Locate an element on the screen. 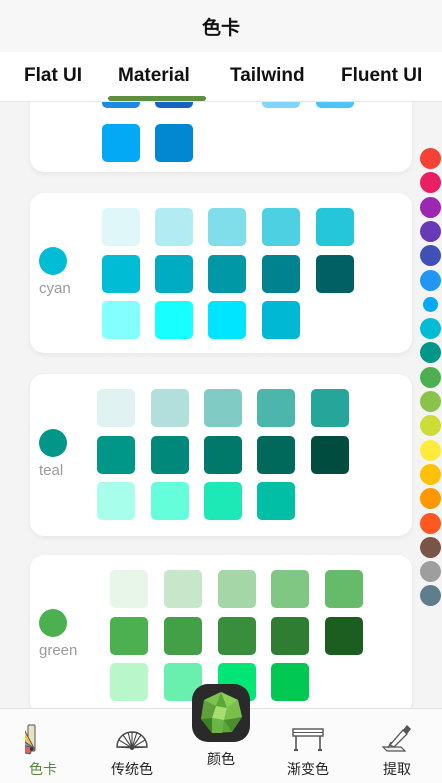 This screenshot has height=783, width=442. tab-tailwind: Tailwind is located at coordinates (267, 76).